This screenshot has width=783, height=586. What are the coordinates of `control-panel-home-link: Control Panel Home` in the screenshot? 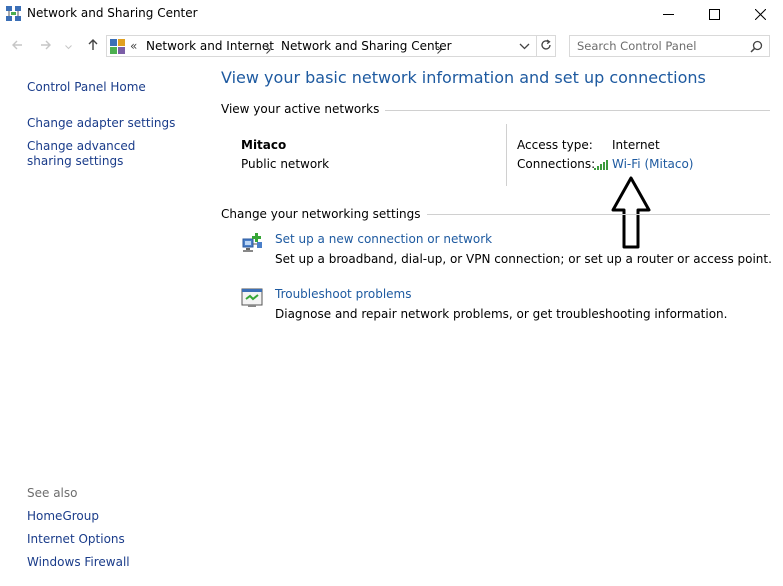 It's located at (86, 87).